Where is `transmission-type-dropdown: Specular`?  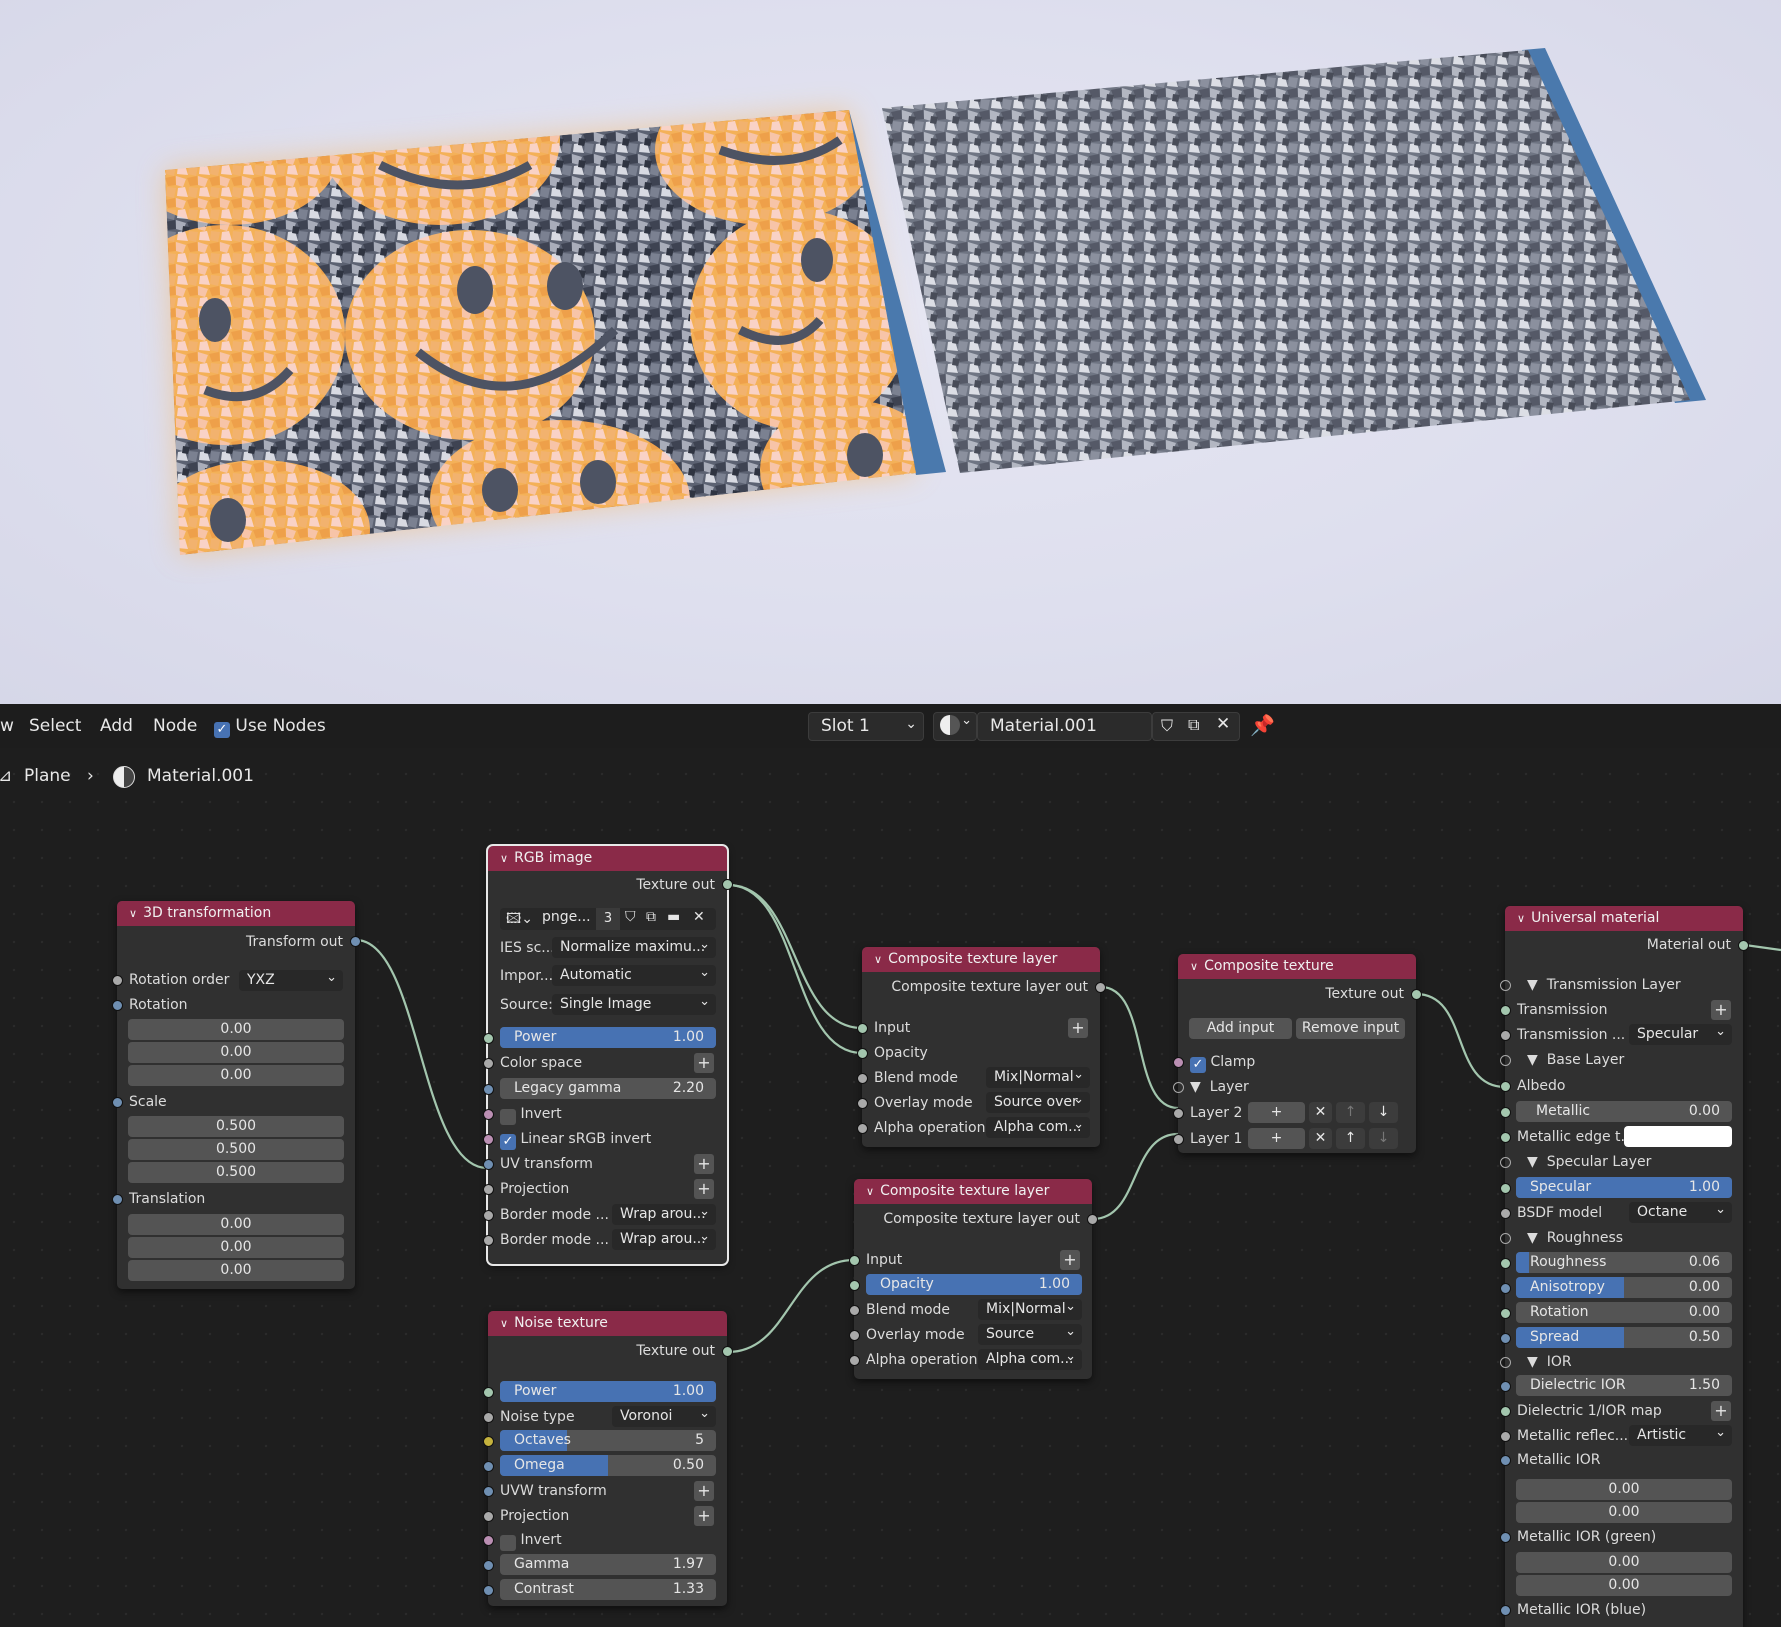 transmission-type-dropdown: Specular is located at coordinates (1680, 1034).